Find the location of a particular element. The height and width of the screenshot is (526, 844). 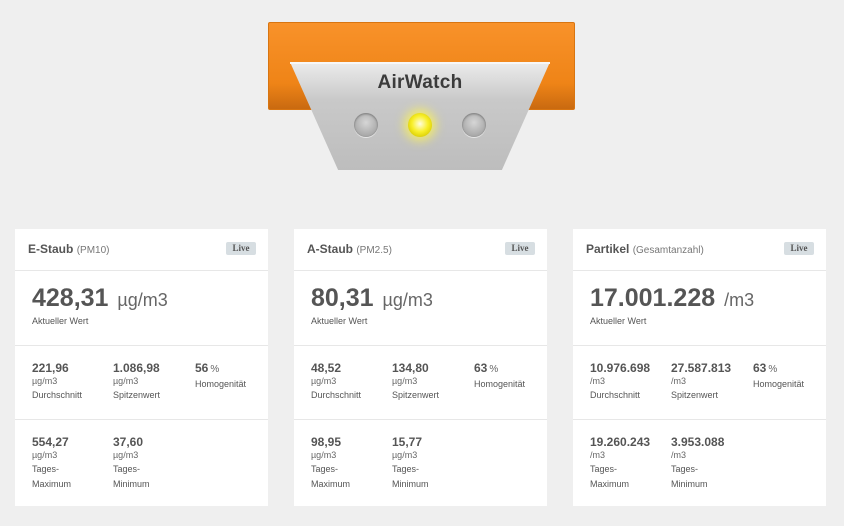

stat-daily-max: 19.260.243 /m3 Tages- Maximum is located at coordinates (630, 463).